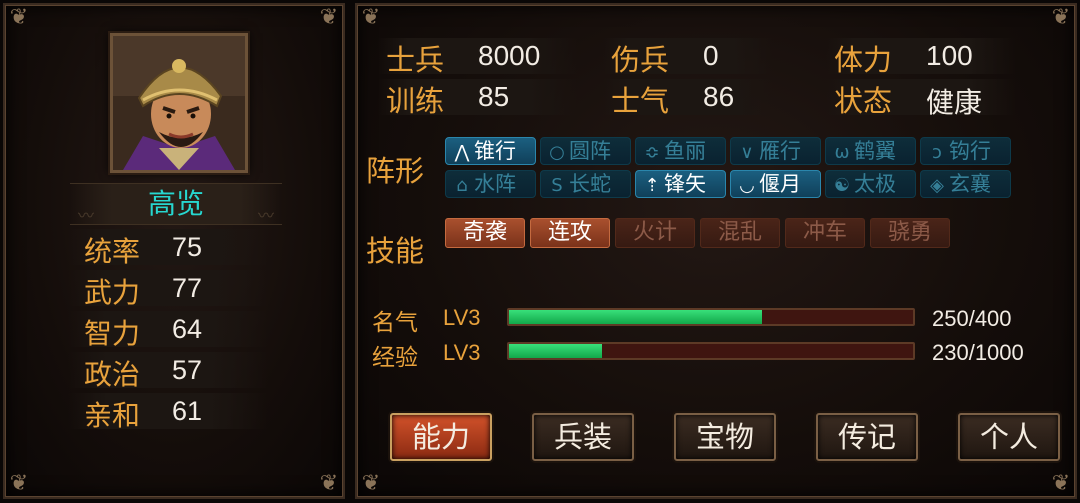 The height and width of the screenshot is (503, 1080). I want to click on attribute-row-charisma: 亲和 61, so click(168, 412).